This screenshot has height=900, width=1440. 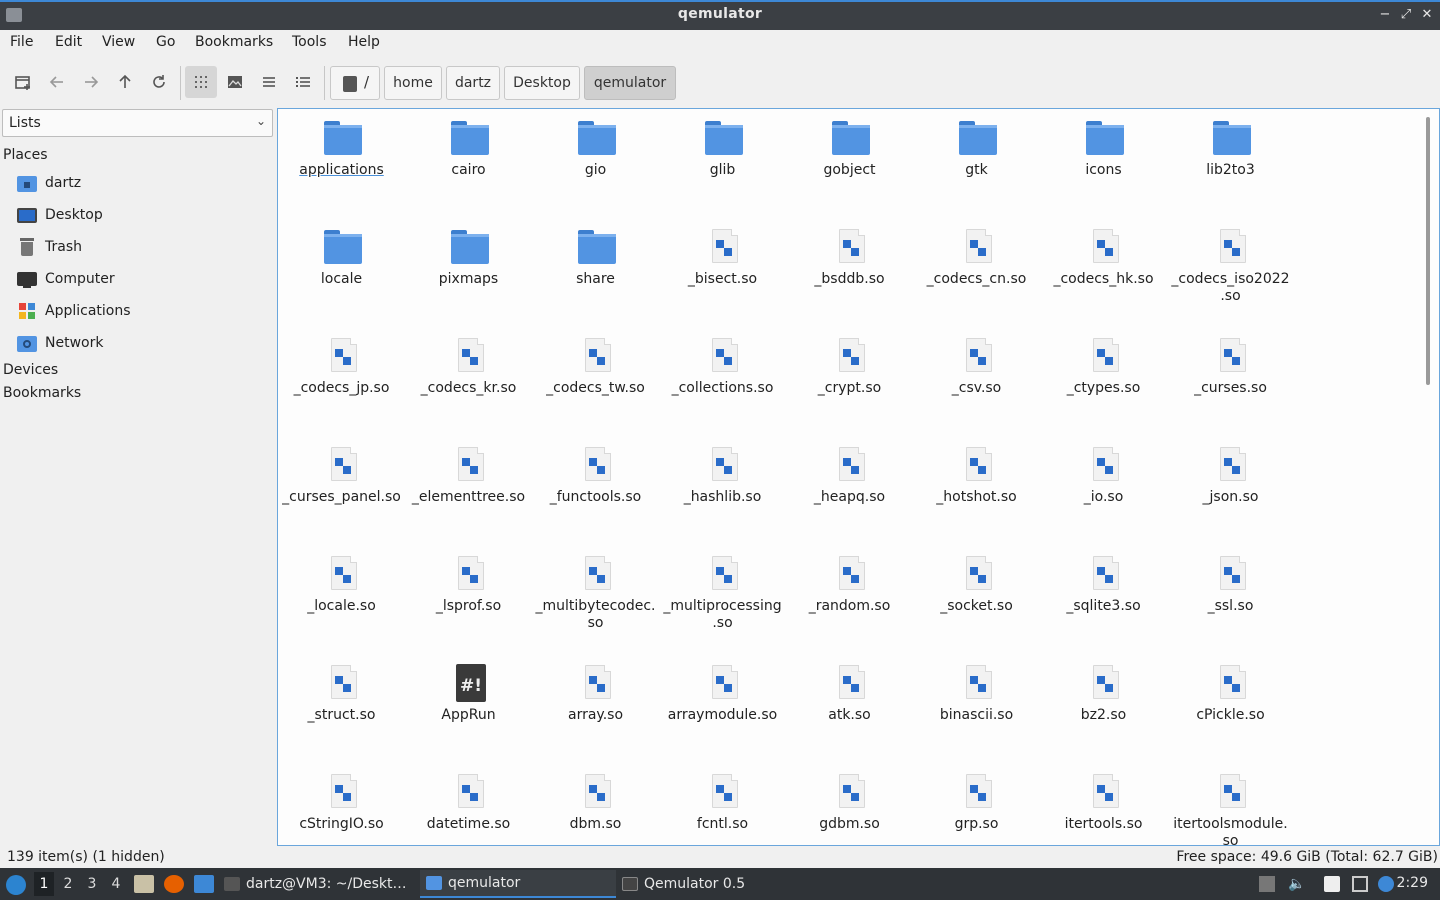 I want to click on folder-item: icons, so click(x=1103, y=163).